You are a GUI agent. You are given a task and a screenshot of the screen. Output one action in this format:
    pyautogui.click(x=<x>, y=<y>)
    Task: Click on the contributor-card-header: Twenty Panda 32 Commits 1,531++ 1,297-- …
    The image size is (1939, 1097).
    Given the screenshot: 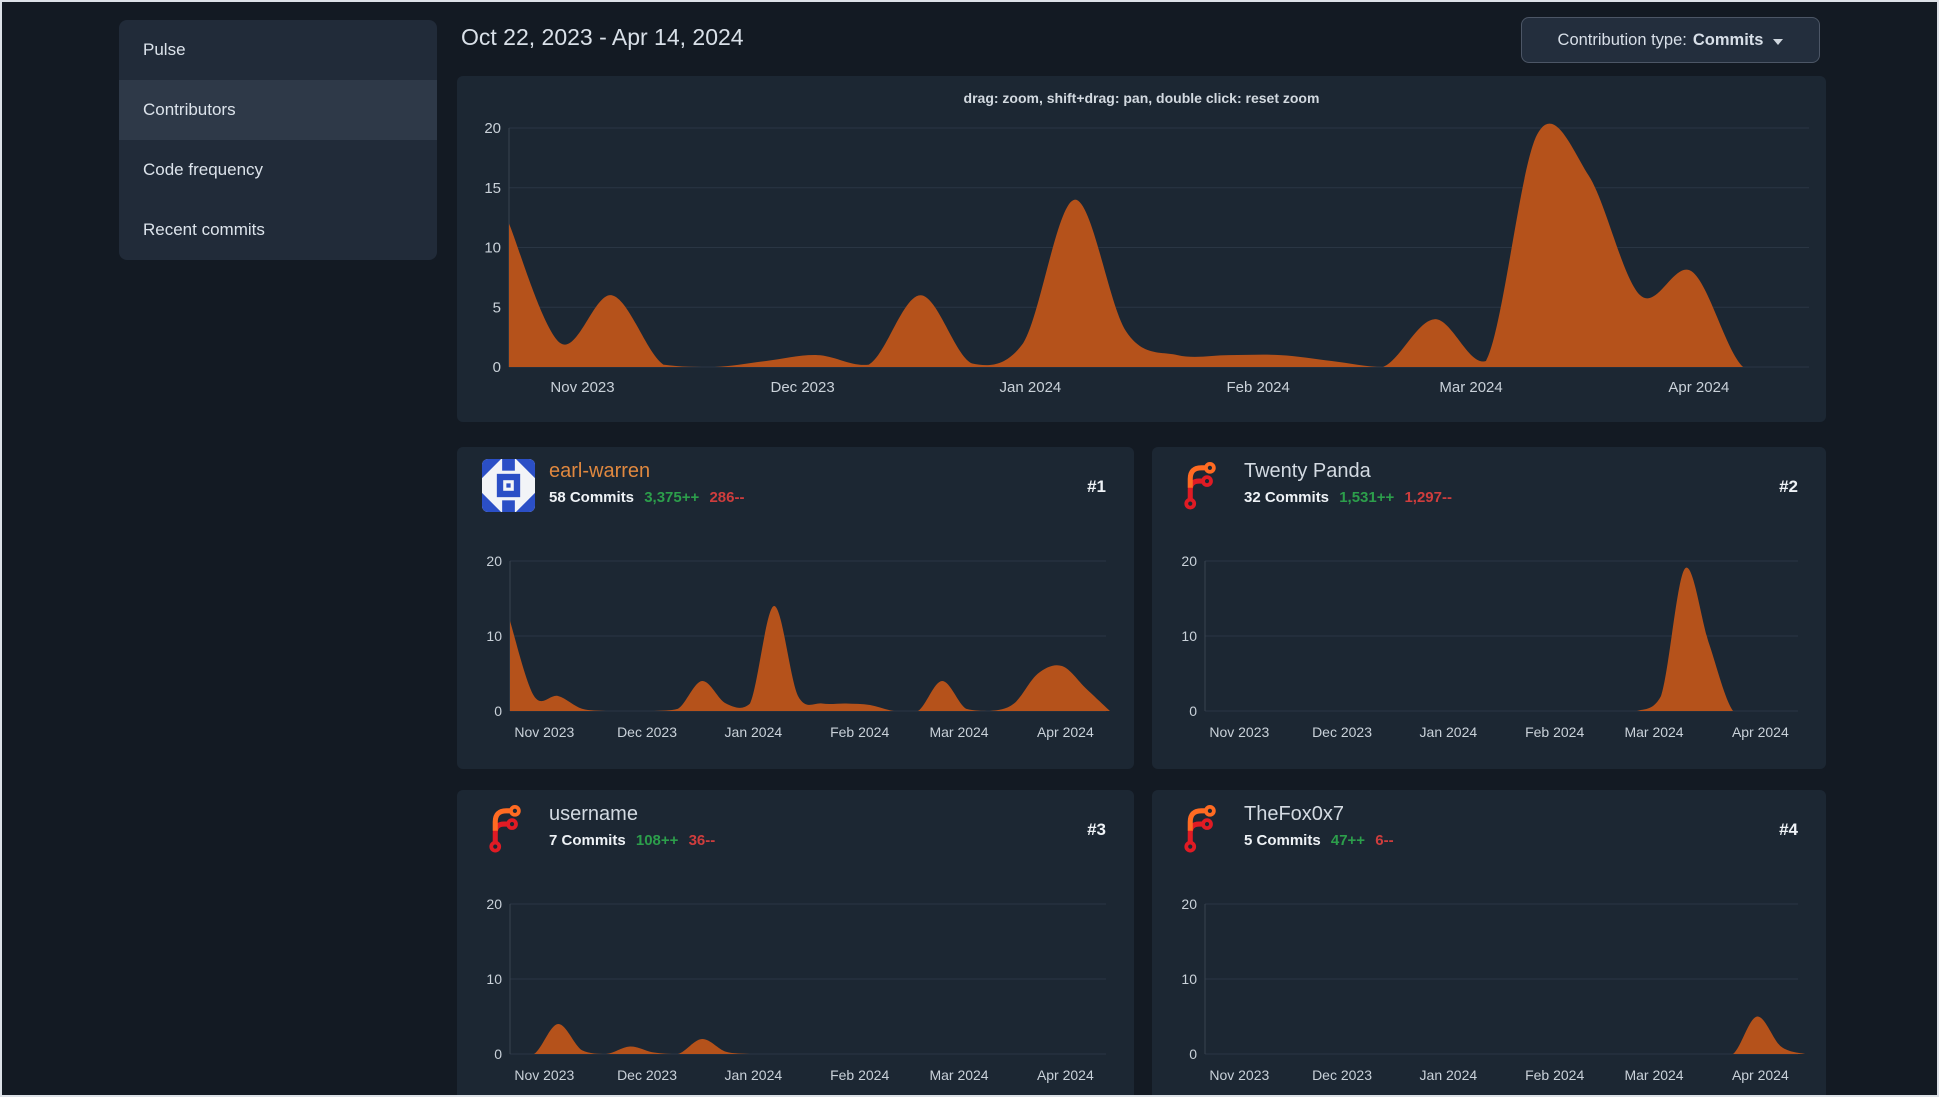 What is the action you would take?
    pyautogui.click(x=1489, y=487)
    